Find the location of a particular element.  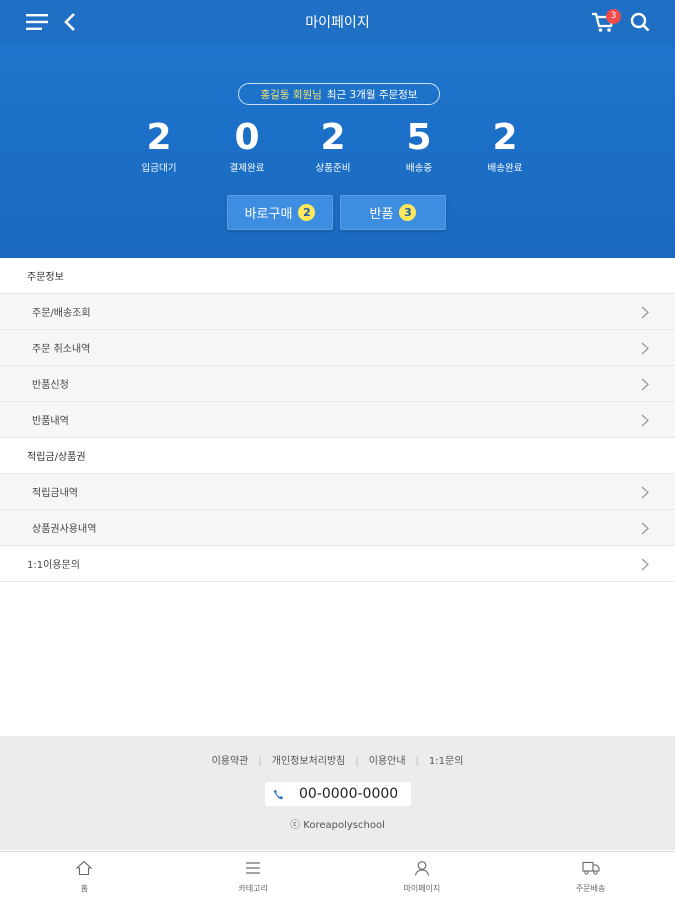

footer-link-privacy: 개인정보처리방침 is located at coordinates (309, 761).